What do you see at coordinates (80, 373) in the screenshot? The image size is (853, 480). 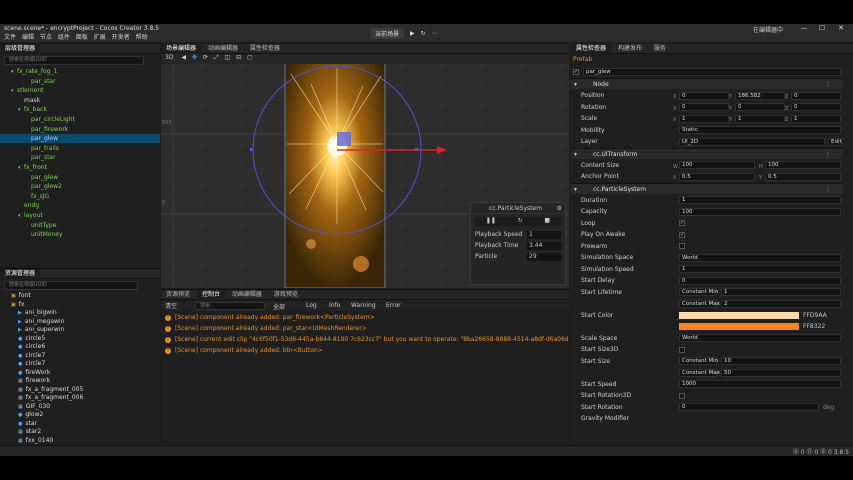 I see `asset-item: ● fireWork` at bounding box center [80, 373].